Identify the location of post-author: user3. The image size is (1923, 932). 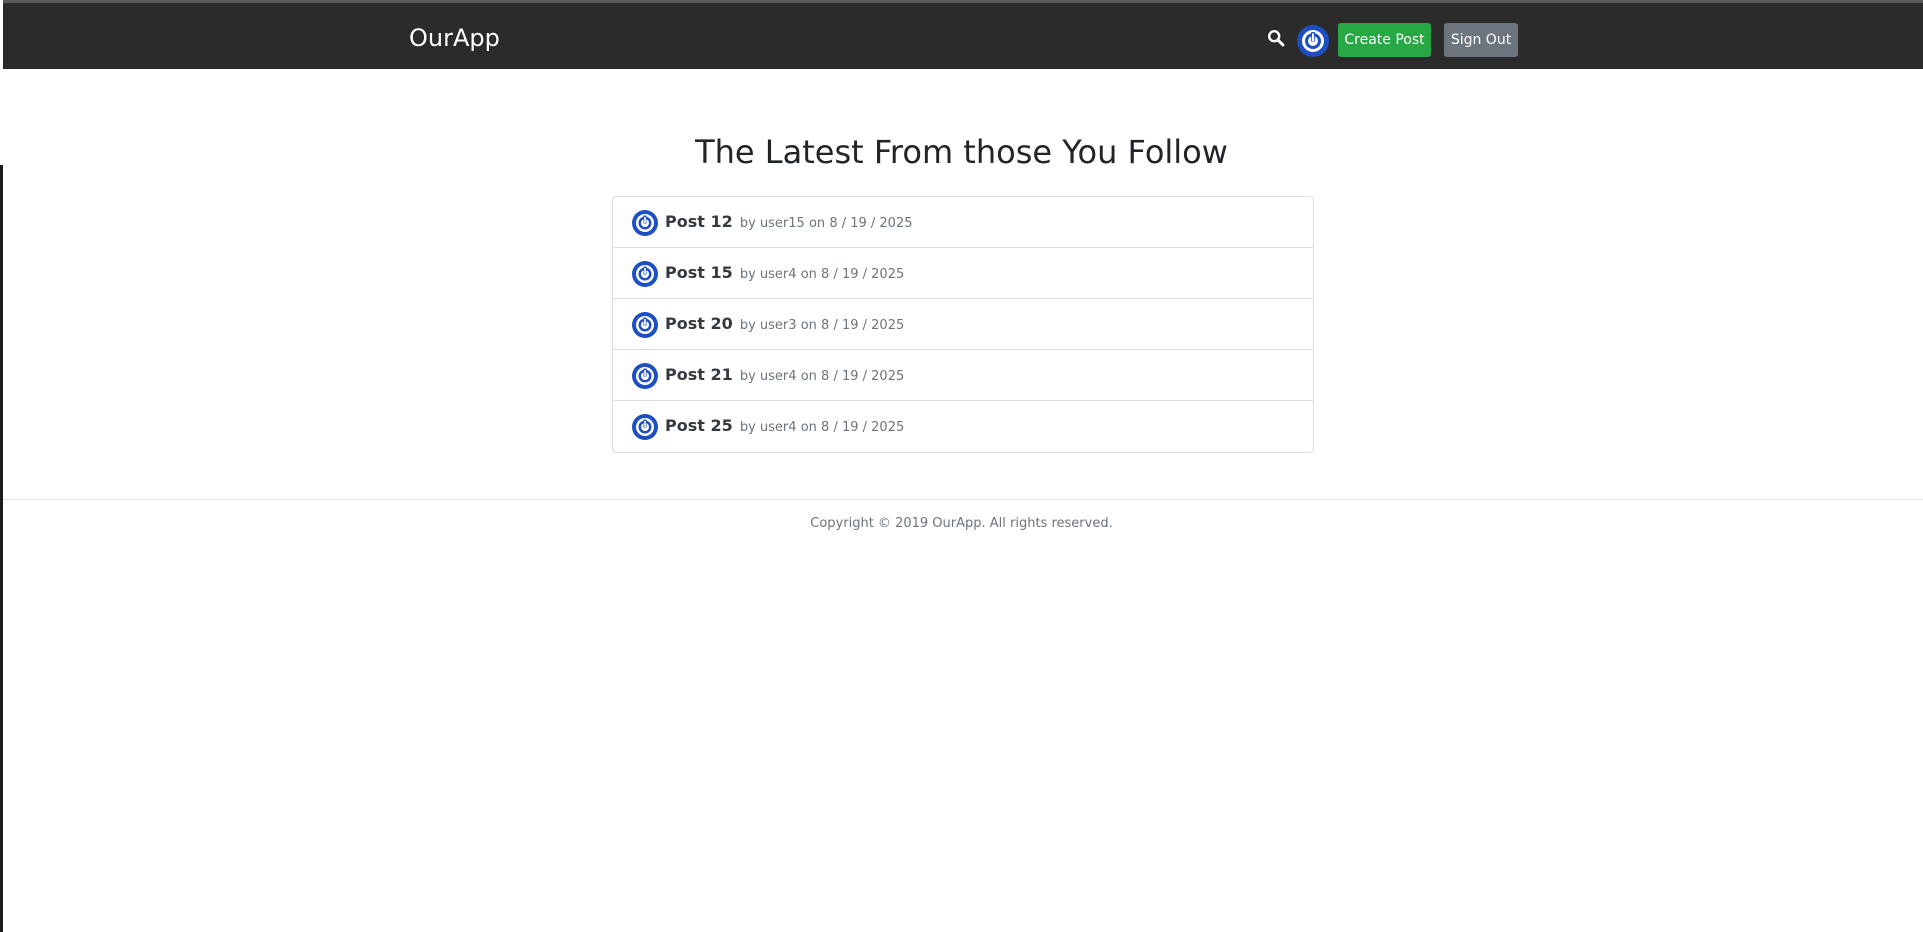
(778, 325).